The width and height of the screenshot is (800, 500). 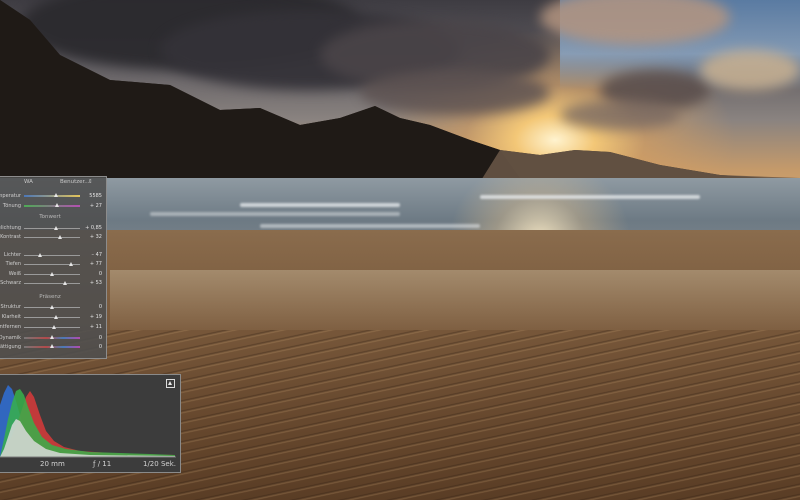 I want to click on adjustment-row: Tiefen + 77, so click(x=53, y=264).